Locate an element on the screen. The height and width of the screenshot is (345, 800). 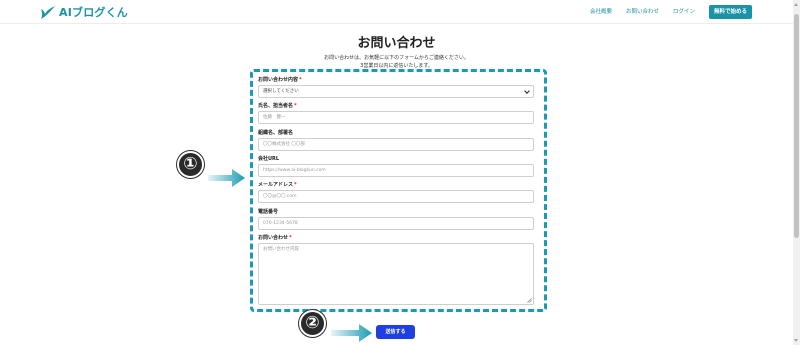
top-nav: 会社概要 お問い合わせ ログイン 無料で始める is located at coordinates (671, 12).